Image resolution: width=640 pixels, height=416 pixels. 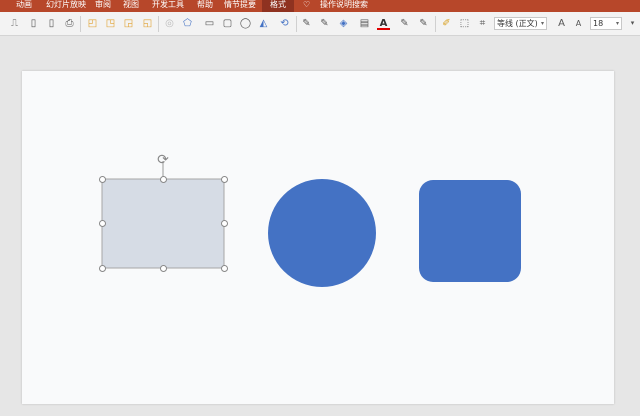 What do you see at coordinates (24, 6) in the screenshot?
I see `tab-animations: 动画` at bounding box center [24, 6].